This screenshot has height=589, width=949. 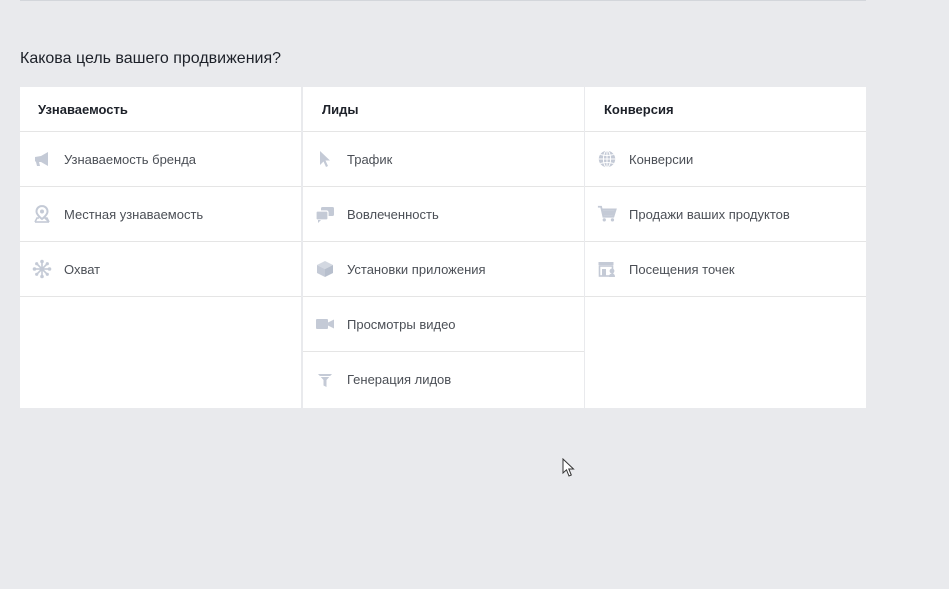 What do you see at coordinates (325, 380) in the screenshot?
I see `funnel-icon` at bounding box center [325, 380].